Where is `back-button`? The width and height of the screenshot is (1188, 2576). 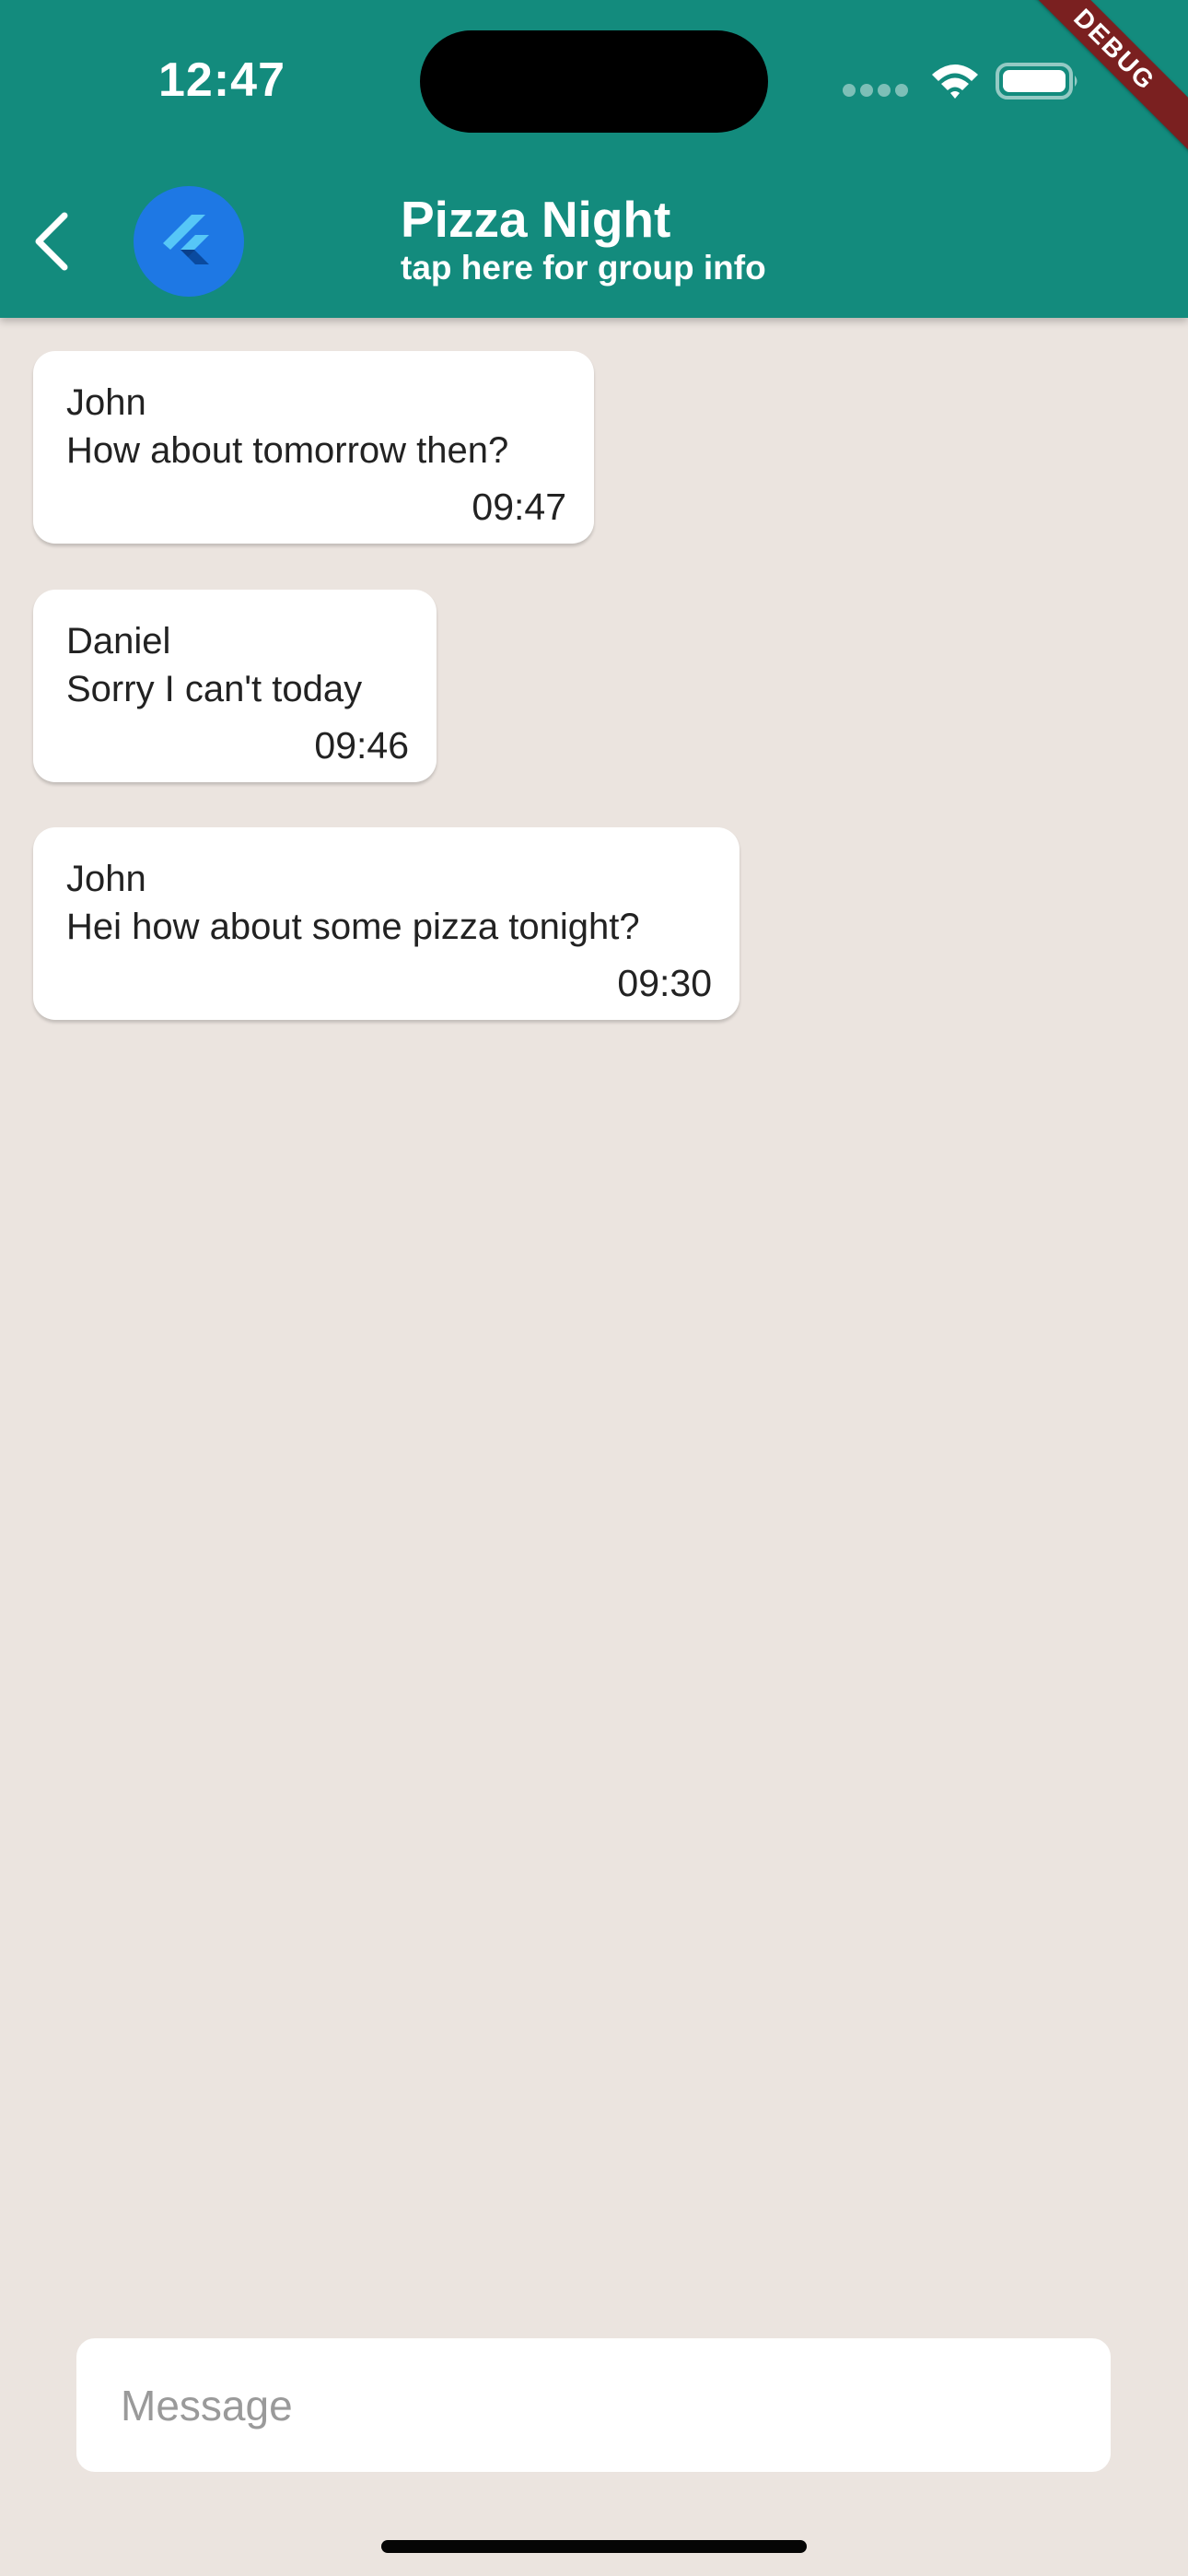 back-button is located at coordinates (54, 241).